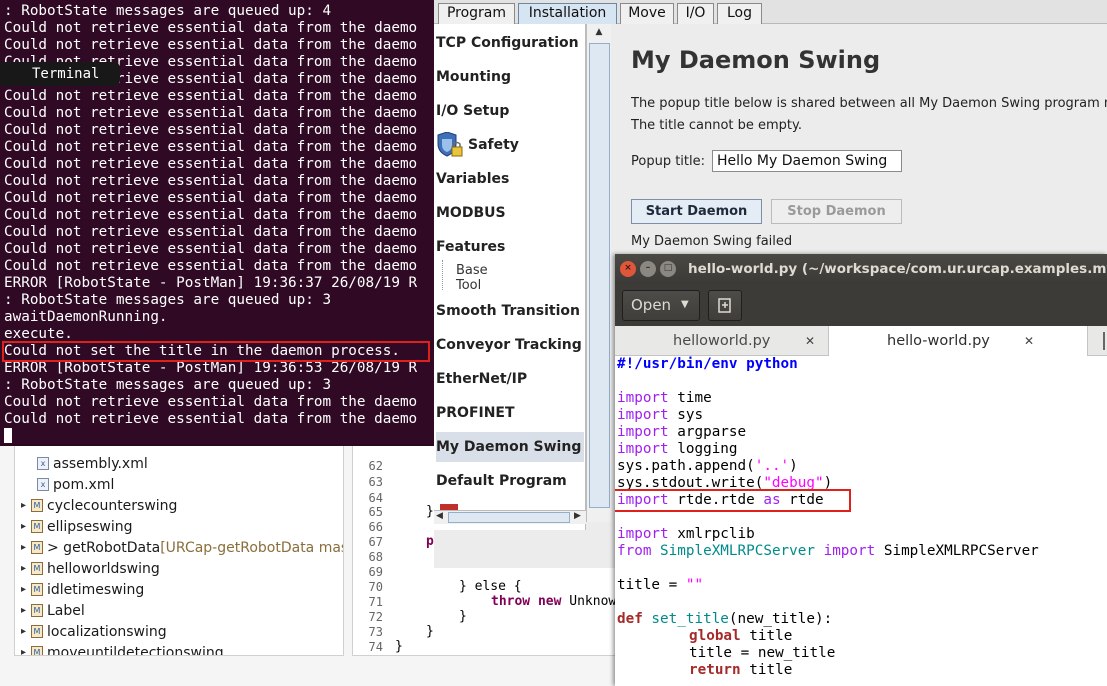 The height and width of the screenshot is (686, 1107). What do you see at coordinates (490, 586) in the screenshot?
I see `code-line: } else {` at bounding box center [490, 586].